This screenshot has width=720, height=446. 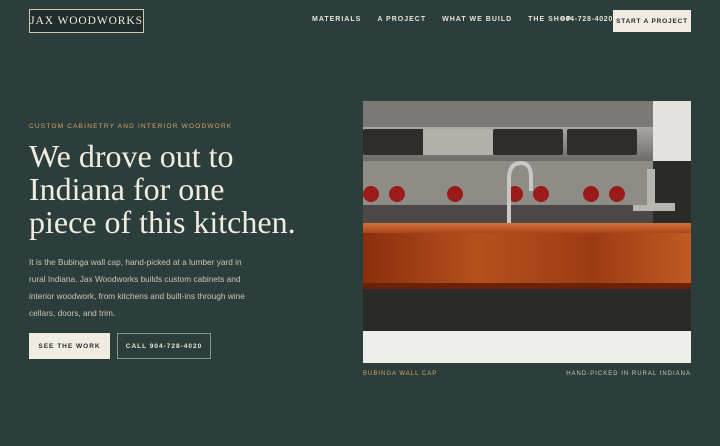 I want to click on hero-eyebrow: CUSTOM CABINETRY AND INTERIOR WOODWORK, so click(x=131, y=126).